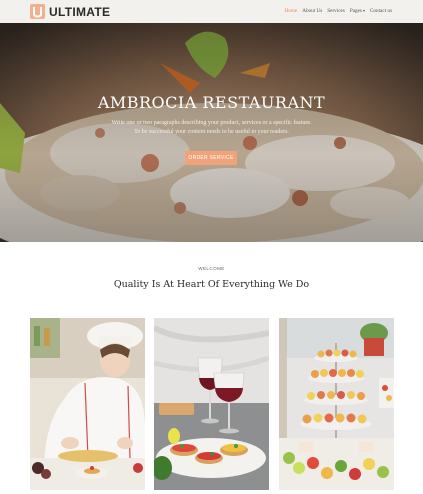  I want to click on brand-logo: ULTIMATE, so click(70, 11).